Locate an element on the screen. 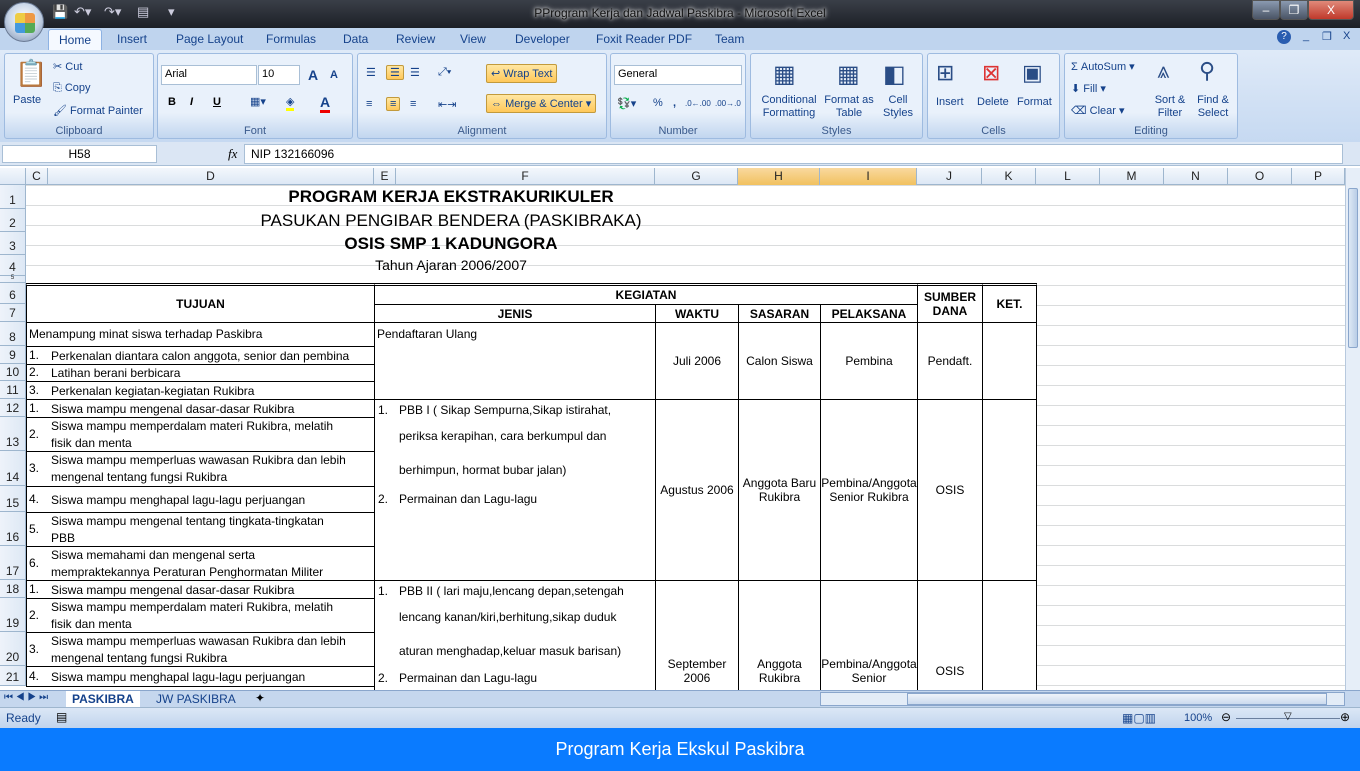 The image size is (1360, 771). zoom-in-icon: ⊕ is located at coordinates (1345, 717).